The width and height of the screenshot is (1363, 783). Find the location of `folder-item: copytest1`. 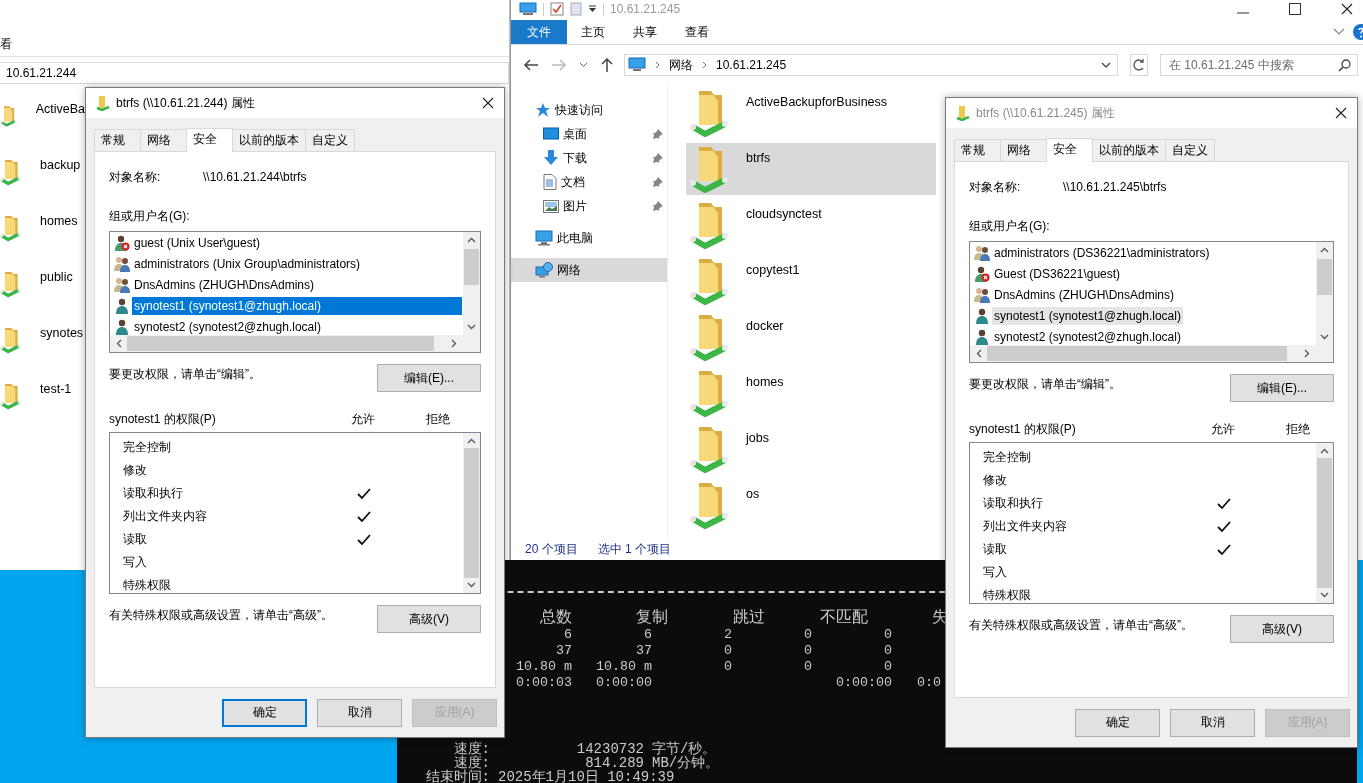

folder-item: copytest1 is located at coordinates (811, 281).